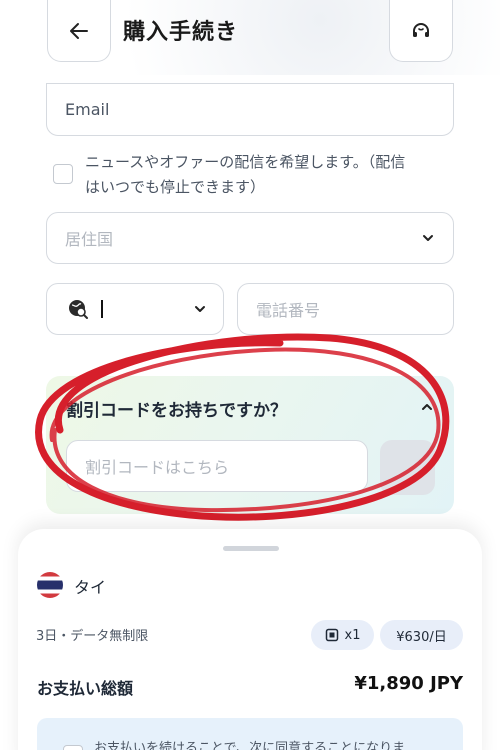 Image resolution: width=500 pixels, height=750 pixels. What do you see at coordinates (421, 635) in the screenshot?
I see `daily-rate-badge: ¥630/日` at bounding box center [421, 635].